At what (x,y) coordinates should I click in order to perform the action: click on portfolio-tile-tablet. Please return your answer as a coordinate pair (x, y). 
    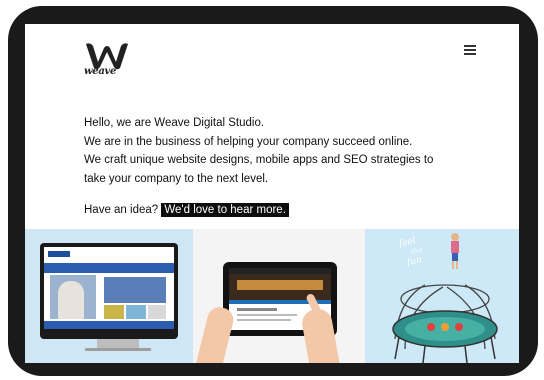
    Looking at the image, I should click on (279, 296).